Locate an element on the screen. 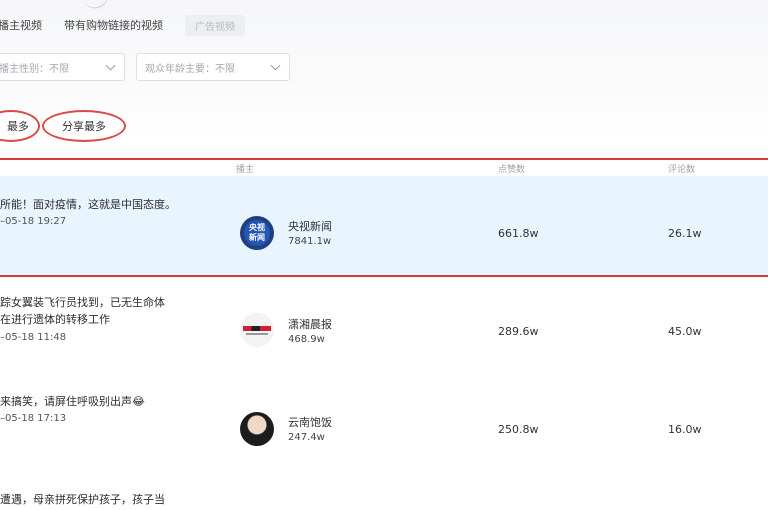 This screenshot has width=768, height=510. sort-most-shared-button: 分享最多 is located at coordinates (84, 126).